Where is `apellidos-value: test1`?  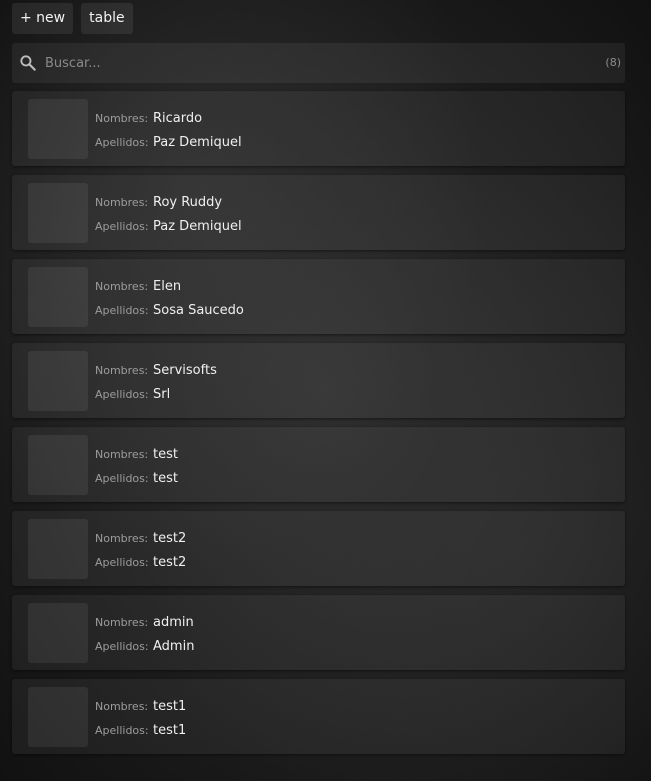
apellidos-value: test1 is located at coordinates (170, 730).